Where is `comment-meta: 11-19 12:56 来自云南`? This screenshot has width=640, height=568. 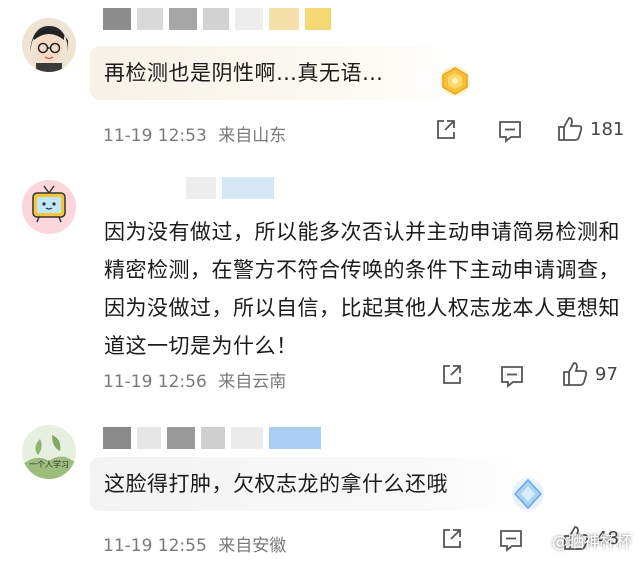 comment-meta: 11-19 12:56 来自云南 is located at coordinates (194, 379).